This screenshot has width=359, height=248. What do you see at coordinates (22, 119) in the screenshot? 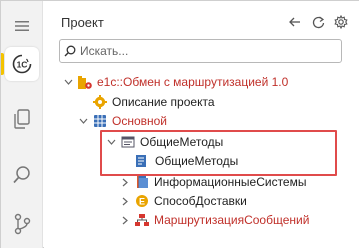
I see `files-icon` at bounding box center [22, 119].